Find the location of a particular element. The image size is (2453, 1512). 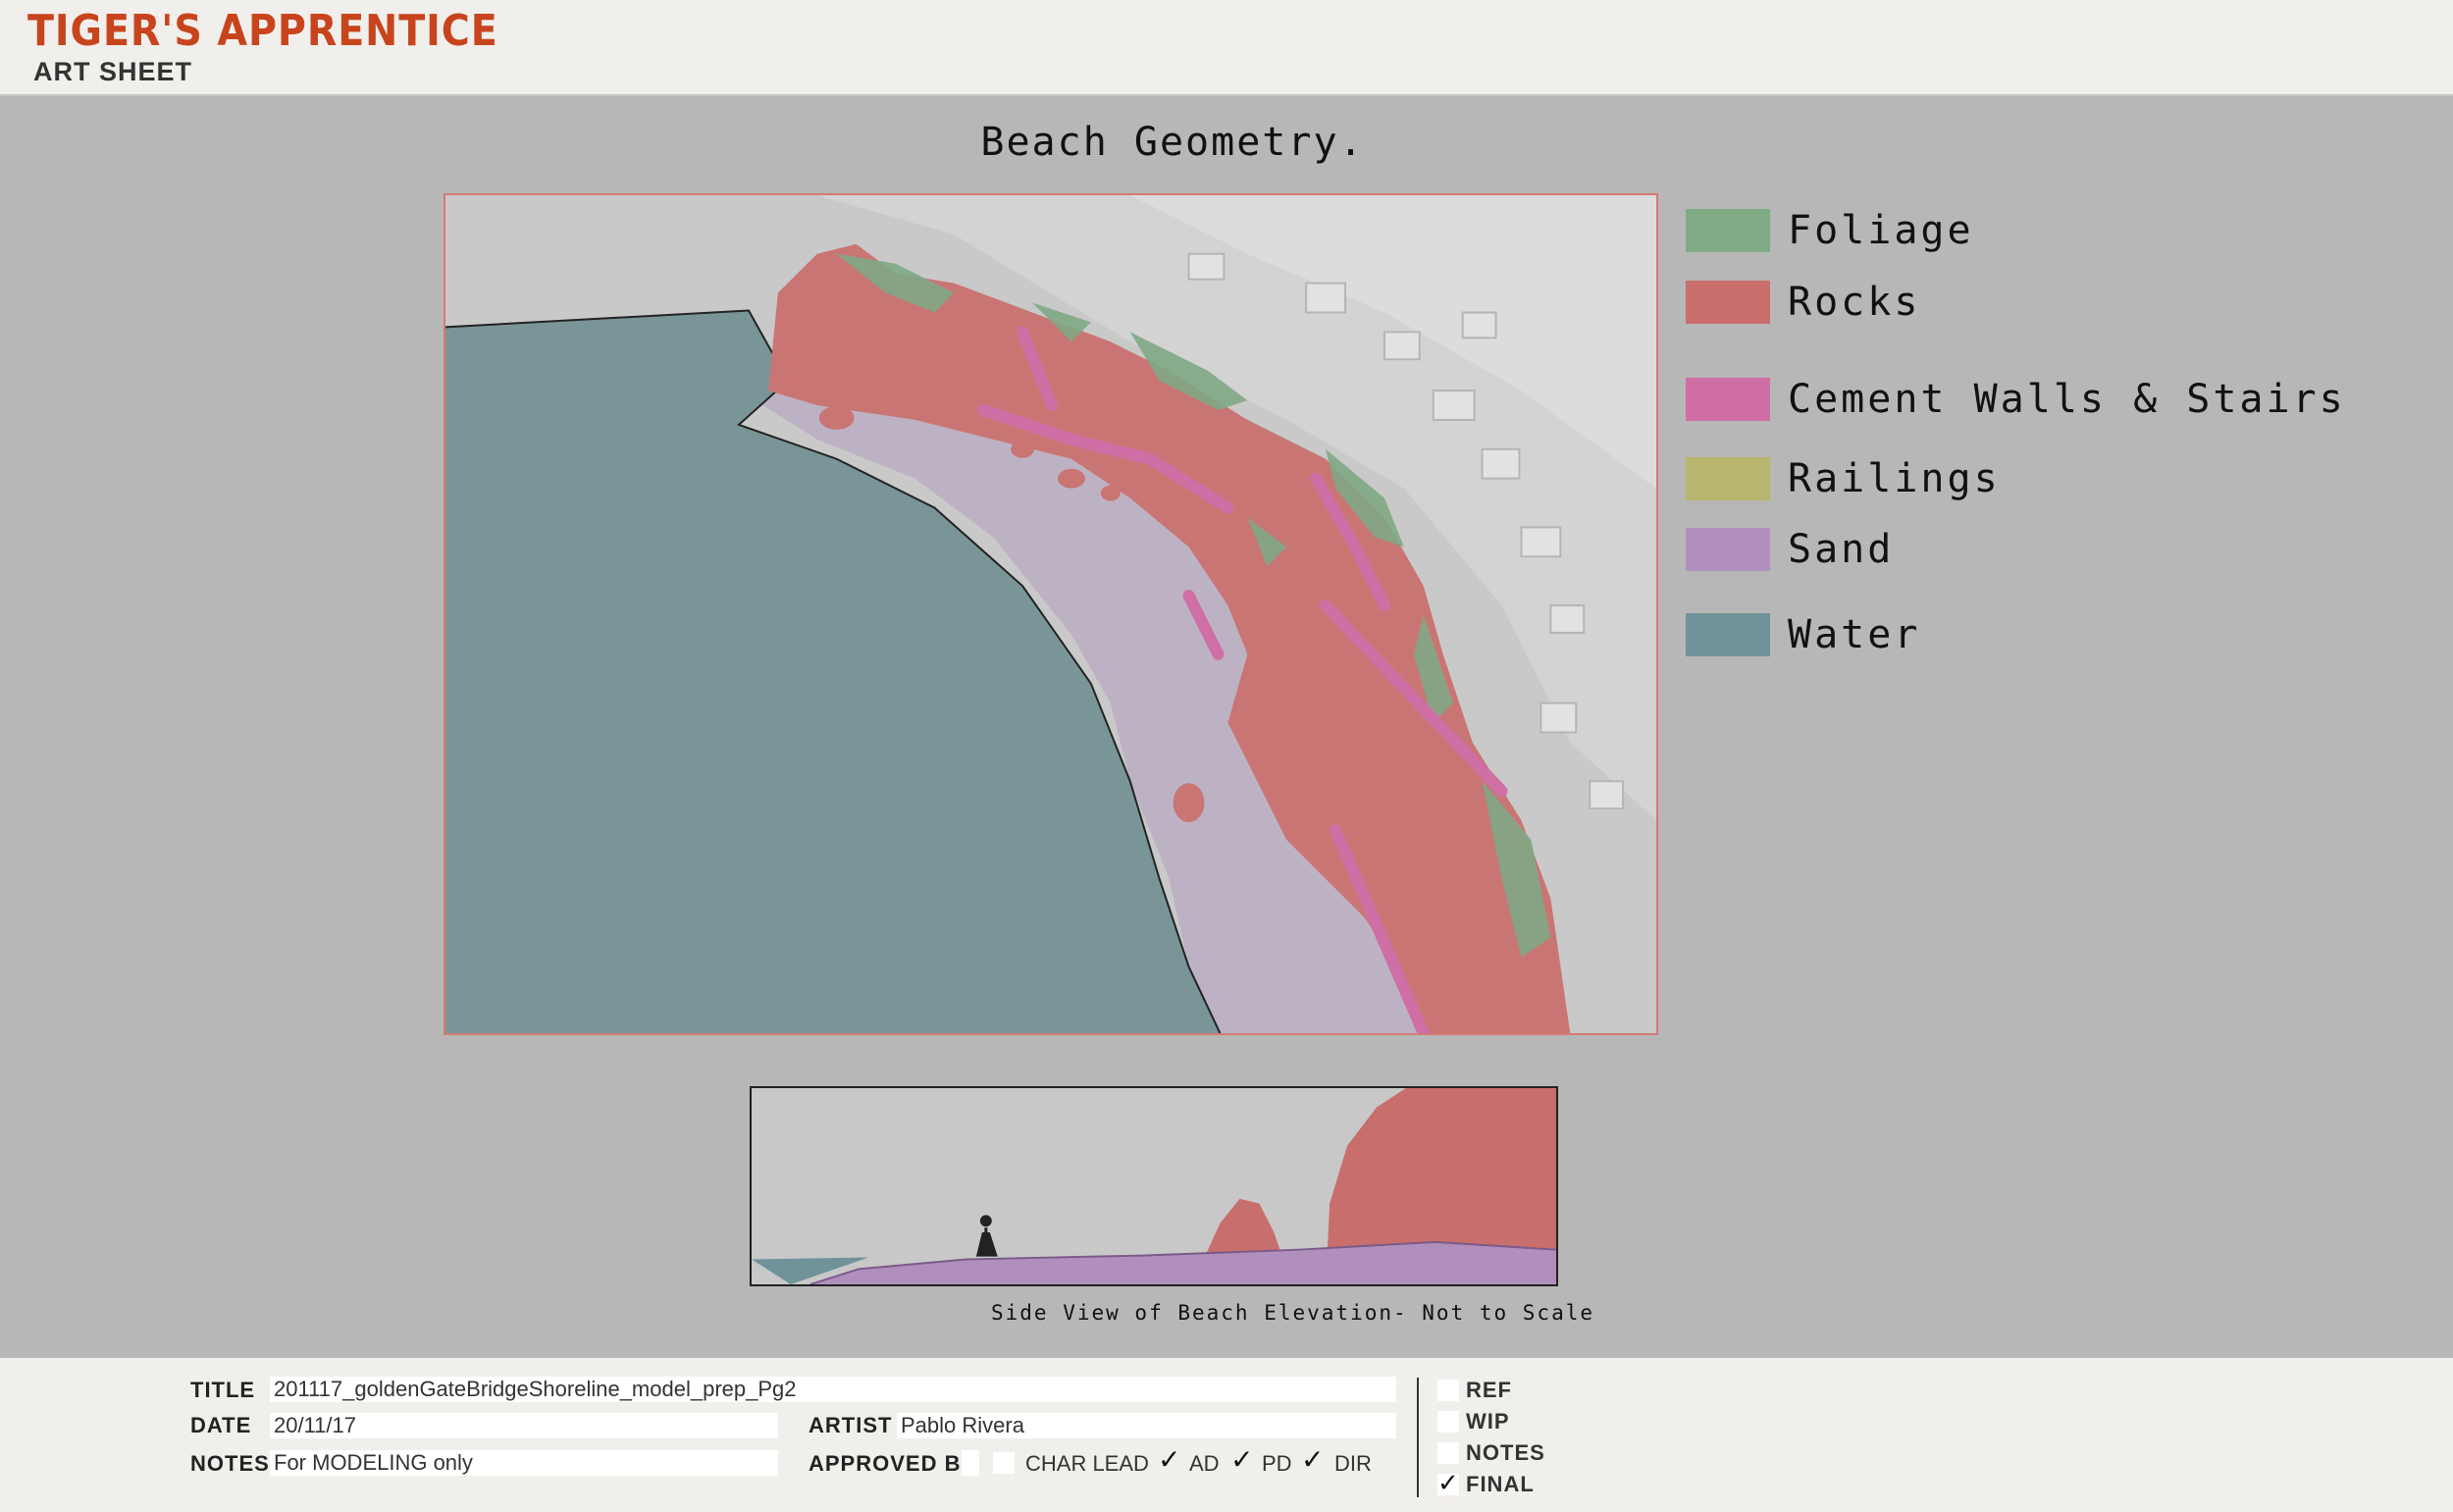

legend-label: Water is located at coordinates (1854, 634).